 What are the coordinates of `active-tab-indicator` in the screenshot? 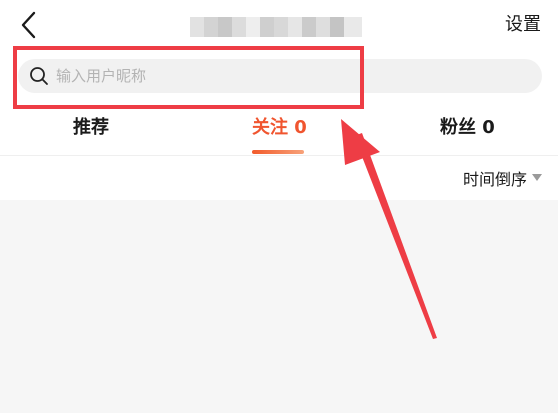 It's located at (278, 152).